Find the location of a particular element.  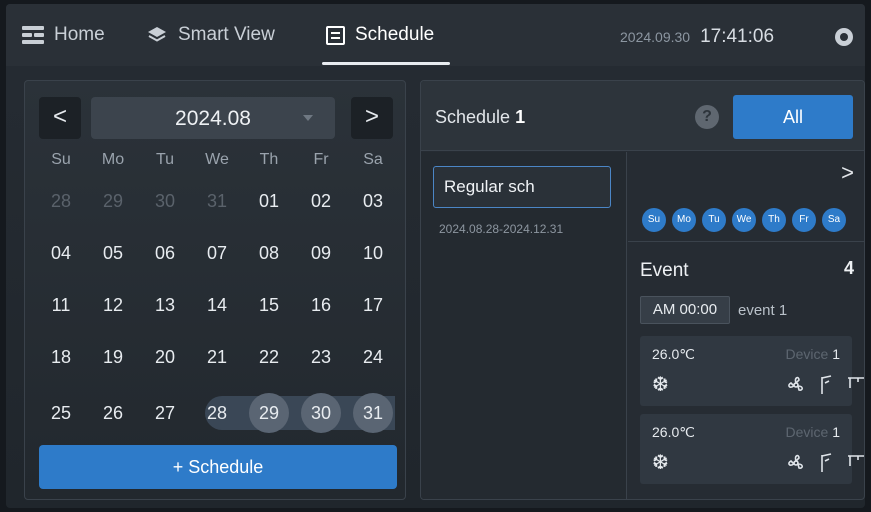

device-number: 1 is located at coordinates (836, 432).